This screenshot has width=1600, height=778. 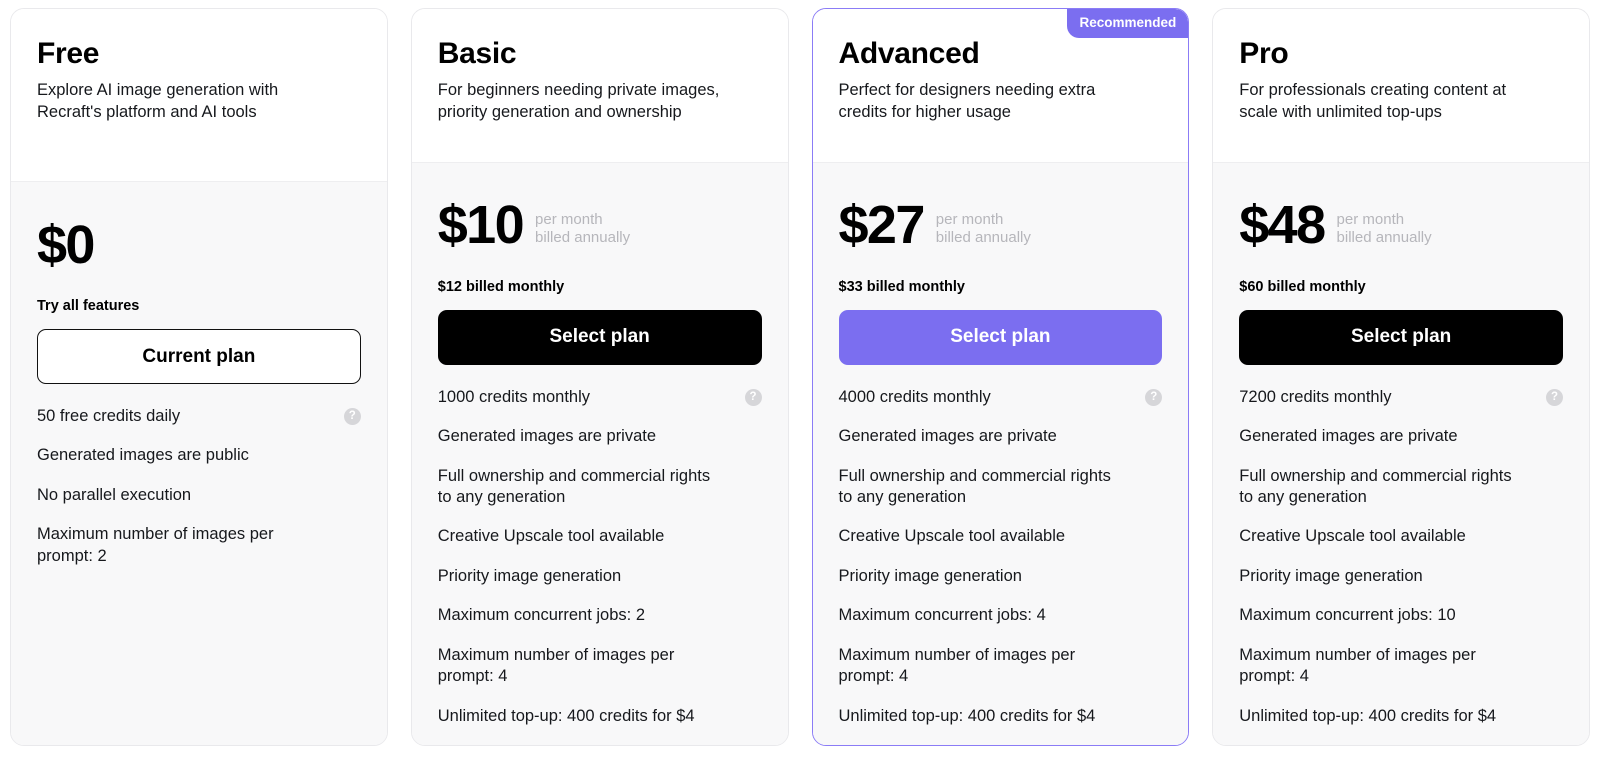 I want to click on price-row: $10 per month billed annually, so click(x=599, y=225).